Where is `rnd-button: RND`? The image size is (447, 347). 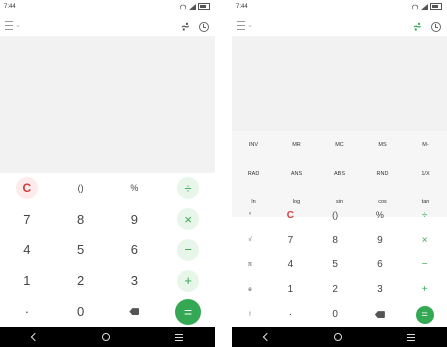 rnd-button: RND is located at coordinates (382, 174).